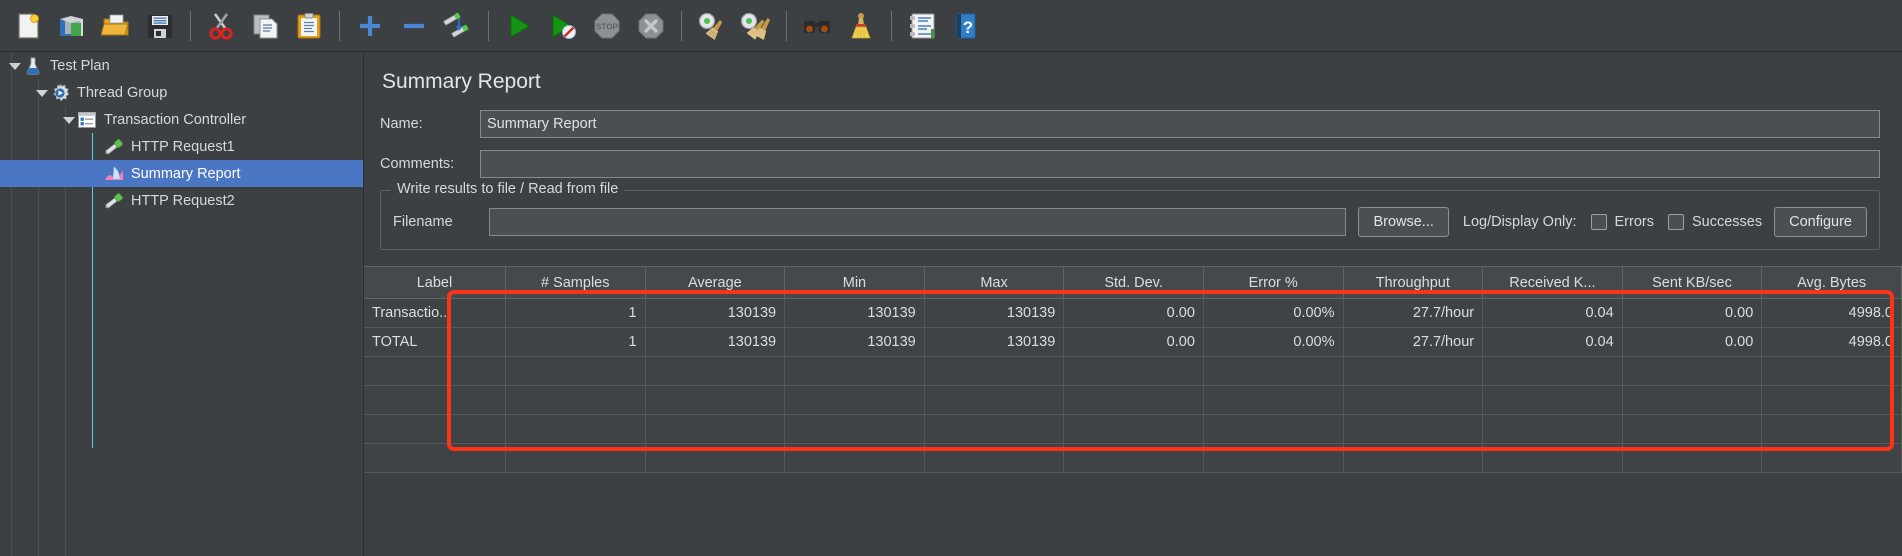 This screenshot has height=556, width=1902. What do you see at coordinates (854, 313) in the screenshot?
I see `table-cell-min: 130139` at bounding box center [854, 313].